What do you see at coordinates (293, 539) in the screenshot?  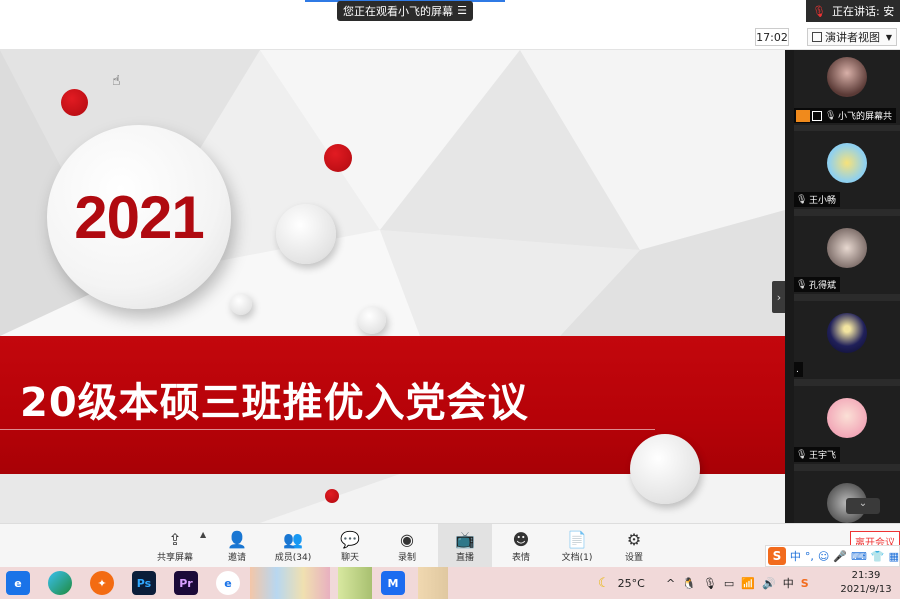 I see `members-icon: 👥` at bounding box center [293, 539].